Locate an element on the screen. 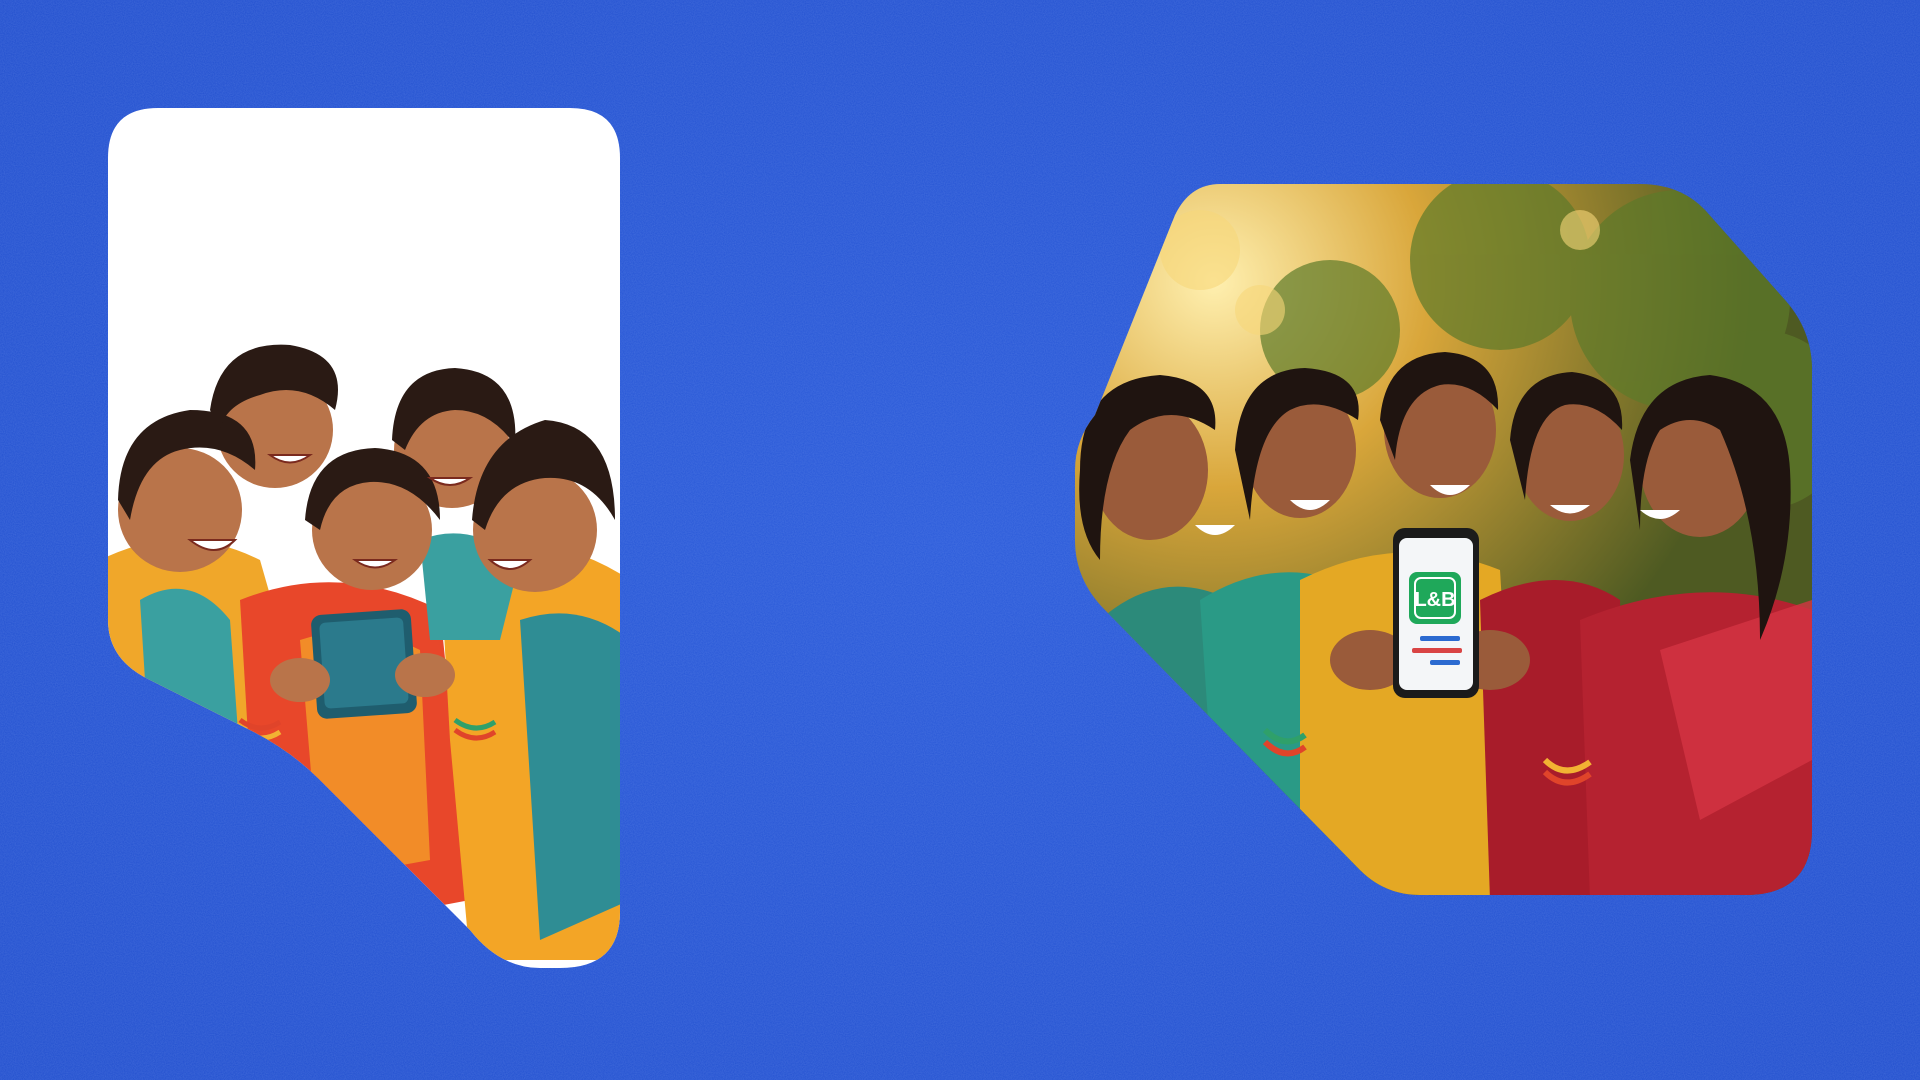 This screenshot has width=1920, height=1080. app-logo-text: L&B is located at coordinates (1434, 600).